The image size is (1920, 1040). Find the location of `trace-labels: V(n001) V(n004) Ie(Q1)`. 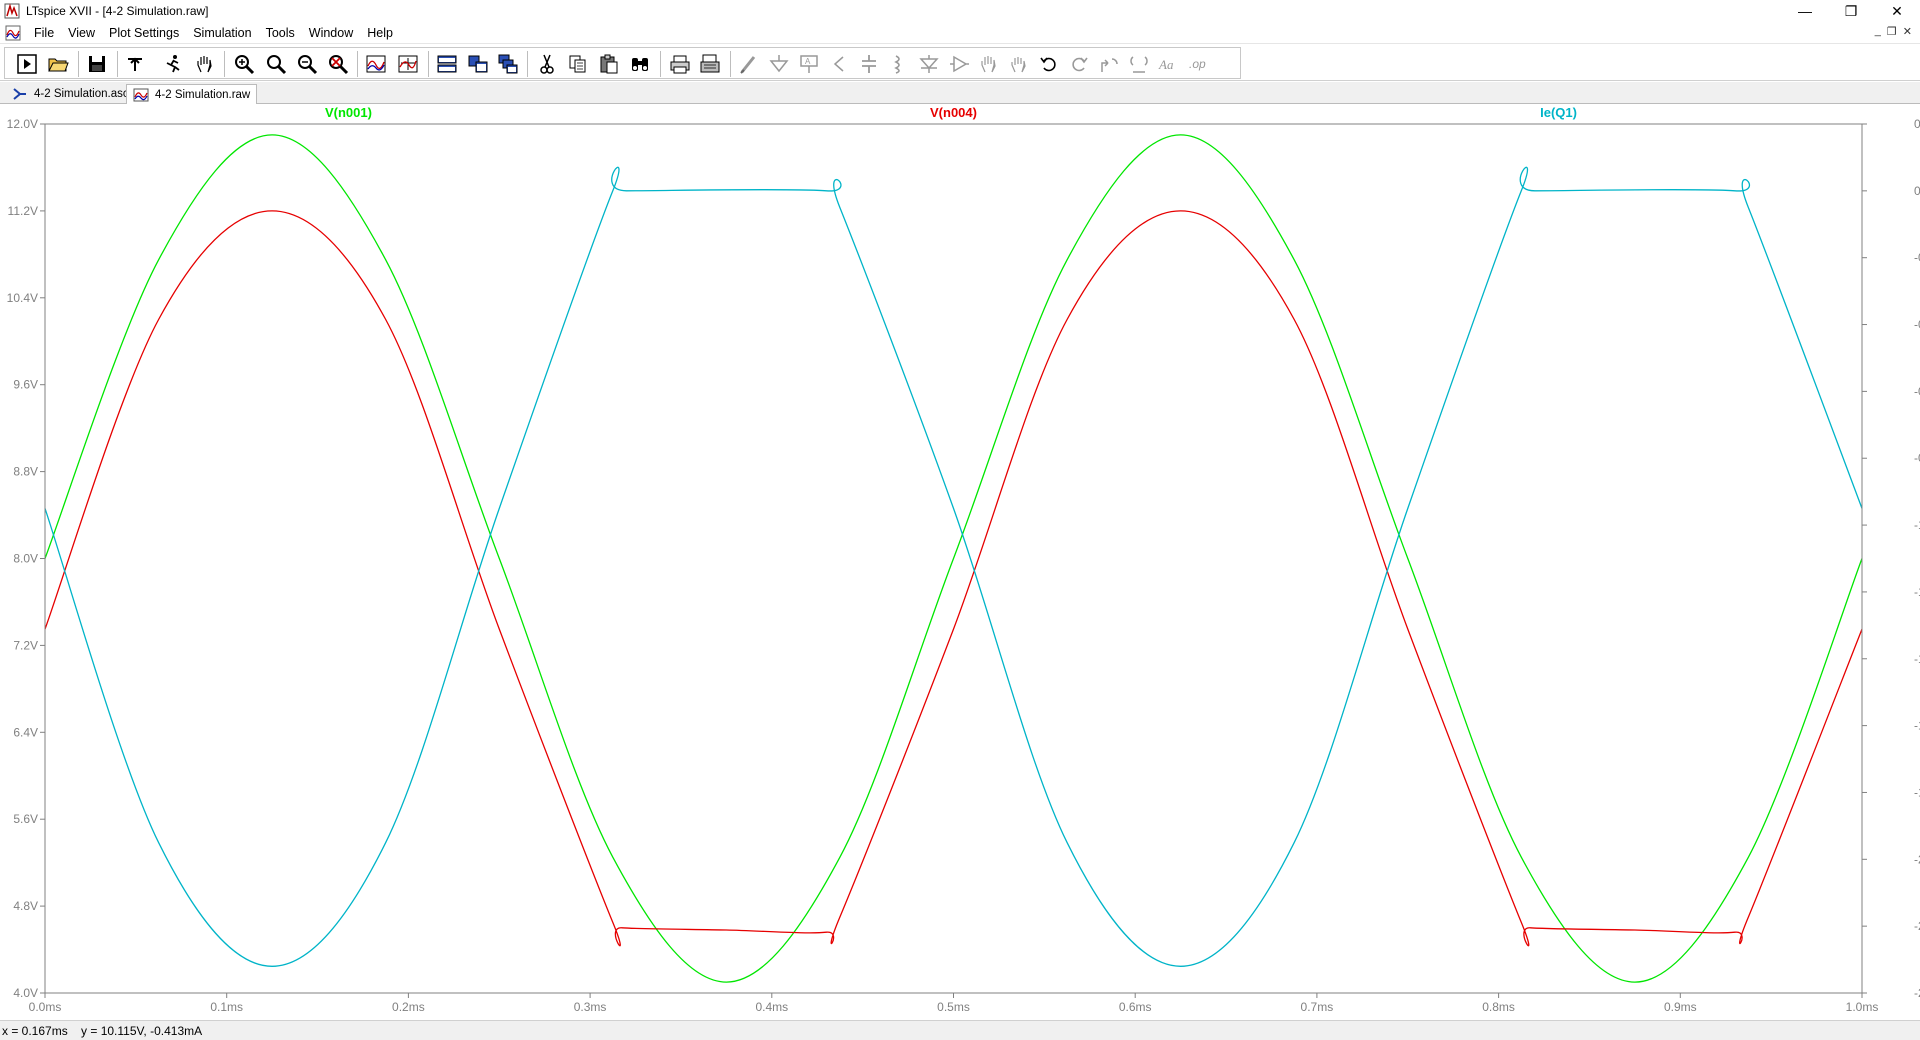

trace-labels: V(n001) V(n004) Ie(Q1) is located at coordinates (951, 112).